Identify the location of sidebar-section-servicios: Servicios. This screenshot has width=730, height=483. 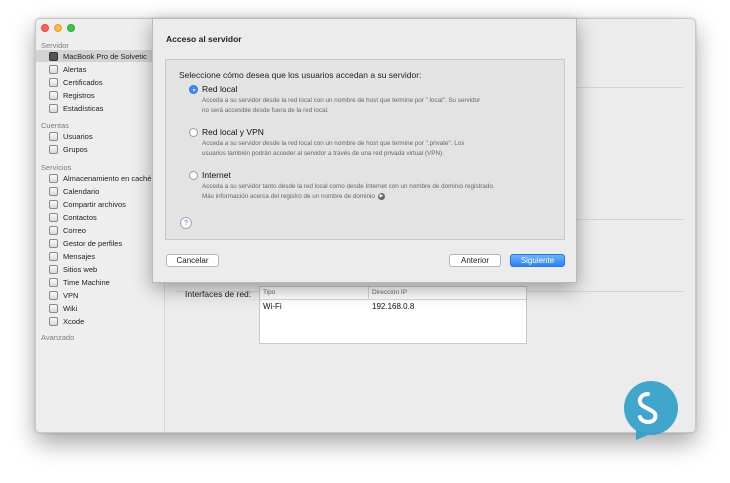
(56, 167).